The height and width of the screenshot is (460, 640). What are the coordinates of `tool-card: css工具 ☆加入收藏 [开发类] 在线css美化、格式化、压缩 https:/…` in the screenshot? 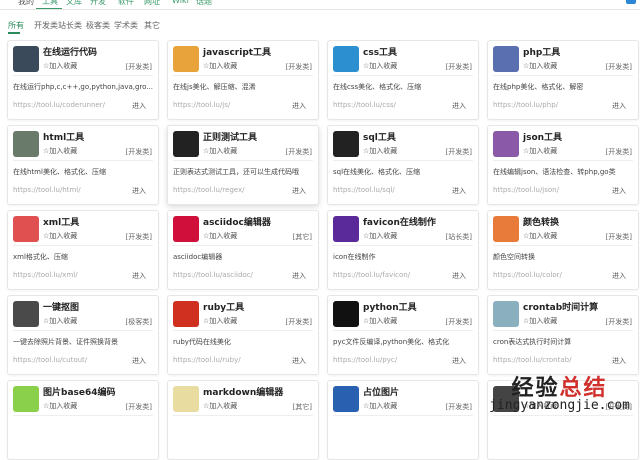 It's located at (403, 80).